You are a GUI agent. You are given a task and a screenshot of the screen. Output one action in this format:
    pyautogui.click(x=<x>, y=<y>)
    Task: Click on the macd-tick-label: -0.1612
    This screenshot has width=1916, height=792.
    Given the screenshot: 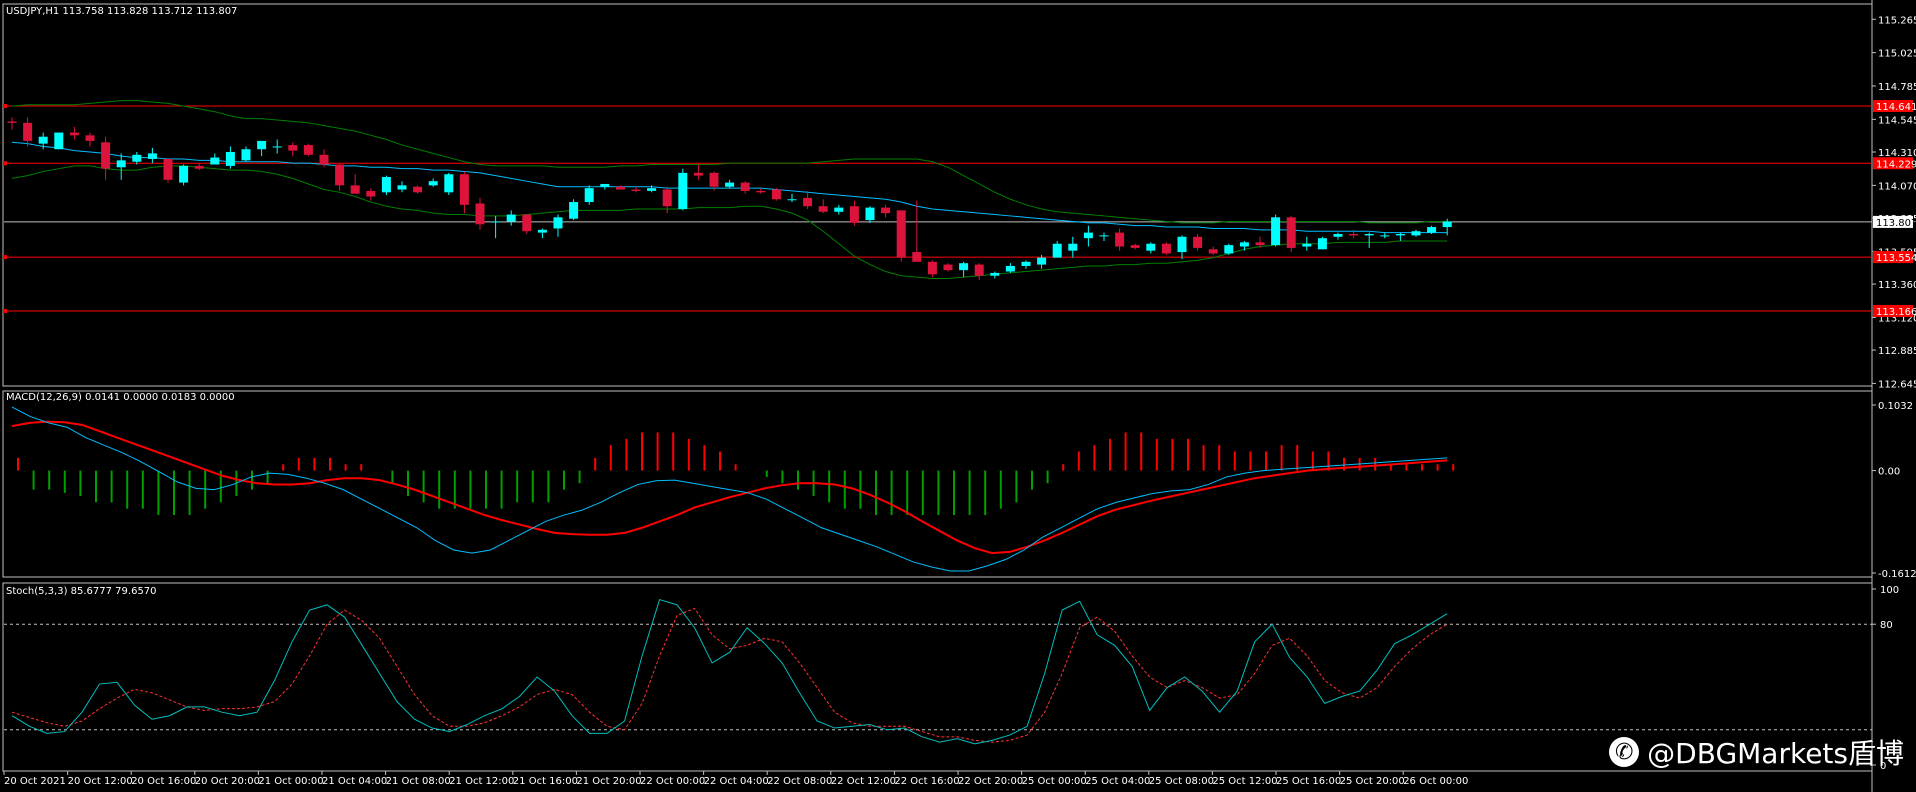 What is the action you would take?
    pyautogui.click(x=1897, y=574)
    